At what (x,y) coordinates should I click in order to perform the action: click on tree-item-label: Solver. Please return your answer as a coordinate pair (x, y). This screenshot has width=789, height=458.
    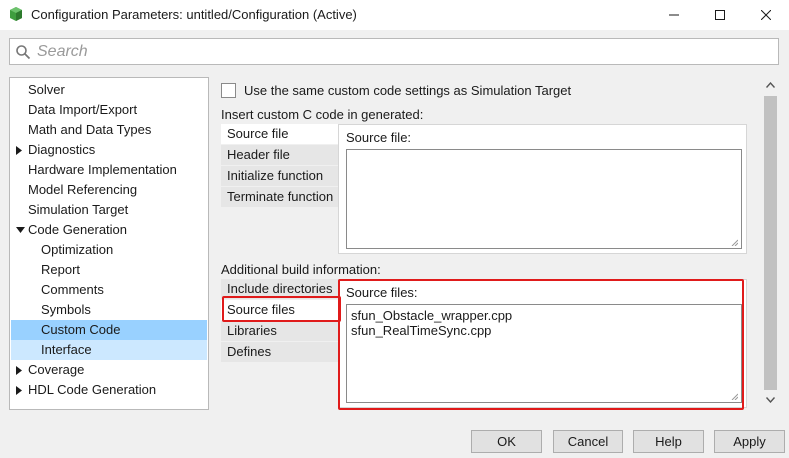
    Looking at the image, I should click on (46, 89).